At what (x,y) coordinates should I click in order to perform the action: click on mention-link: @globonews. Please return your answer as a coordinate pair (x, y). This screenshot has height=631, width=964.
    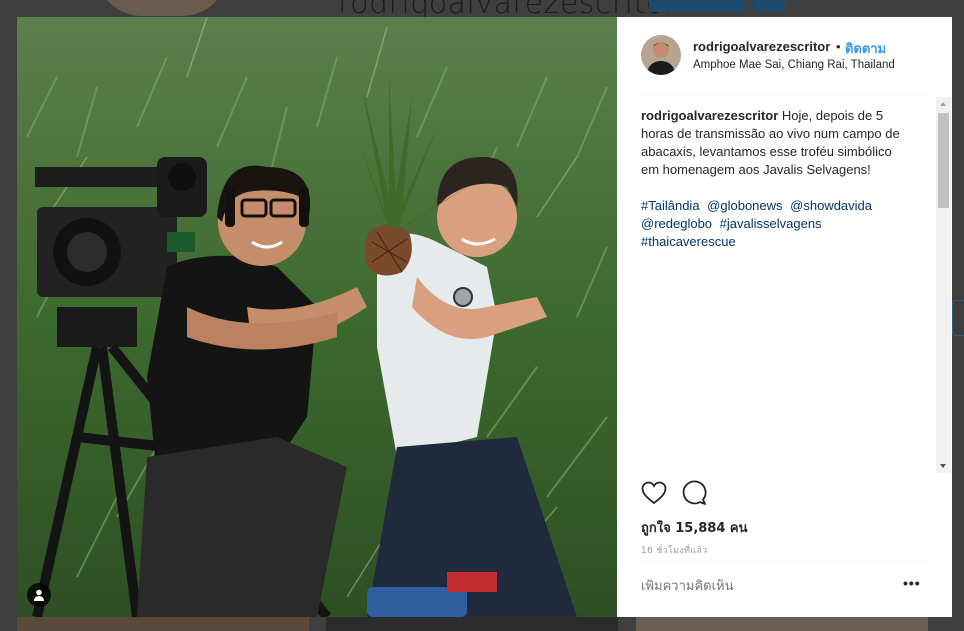
    Looking at the image, I should click on (744, 205).